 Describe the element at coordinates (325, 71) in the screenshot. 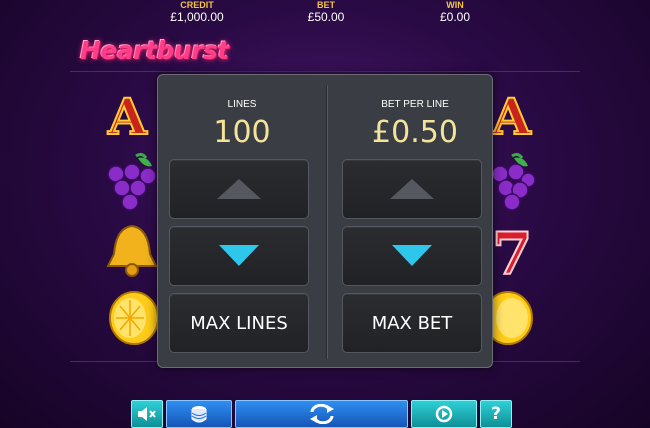

I see `reel-top-border` at that location.